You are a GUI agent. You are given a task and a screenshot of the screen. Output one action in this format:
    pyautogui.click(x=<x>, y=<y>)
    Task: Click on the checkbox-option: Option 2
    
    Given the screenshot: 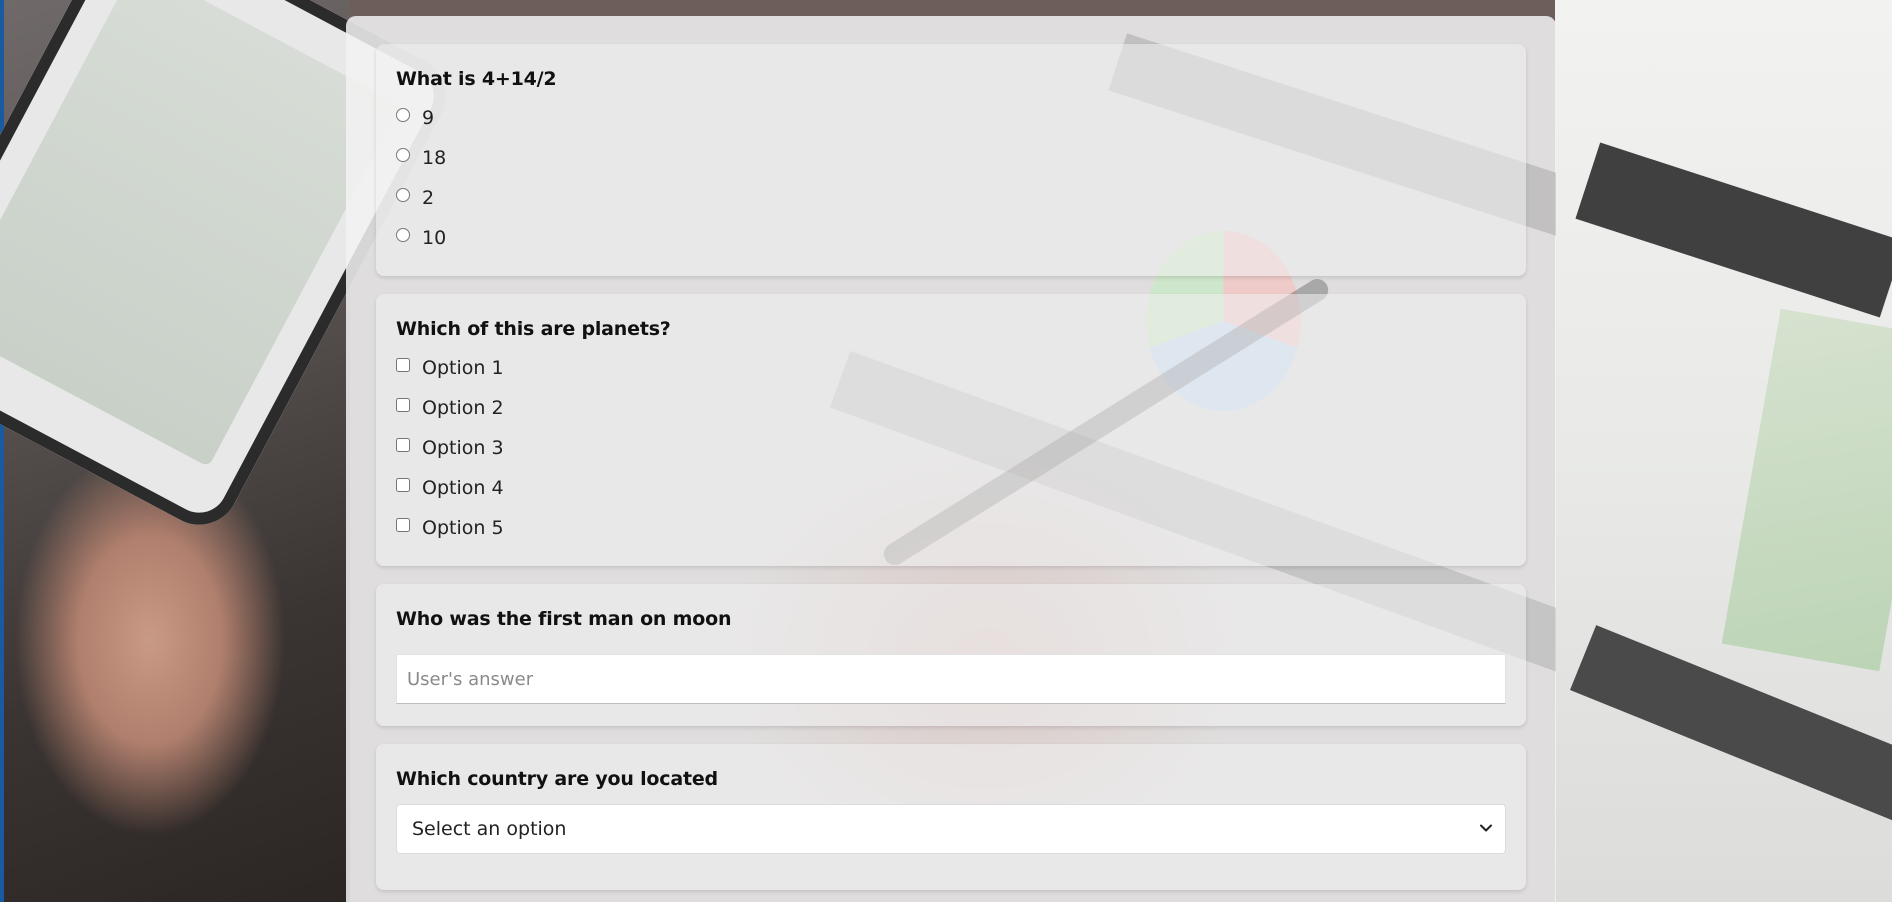 What is the action you would take?
    pyautogui.click(x=951, y=408)
    